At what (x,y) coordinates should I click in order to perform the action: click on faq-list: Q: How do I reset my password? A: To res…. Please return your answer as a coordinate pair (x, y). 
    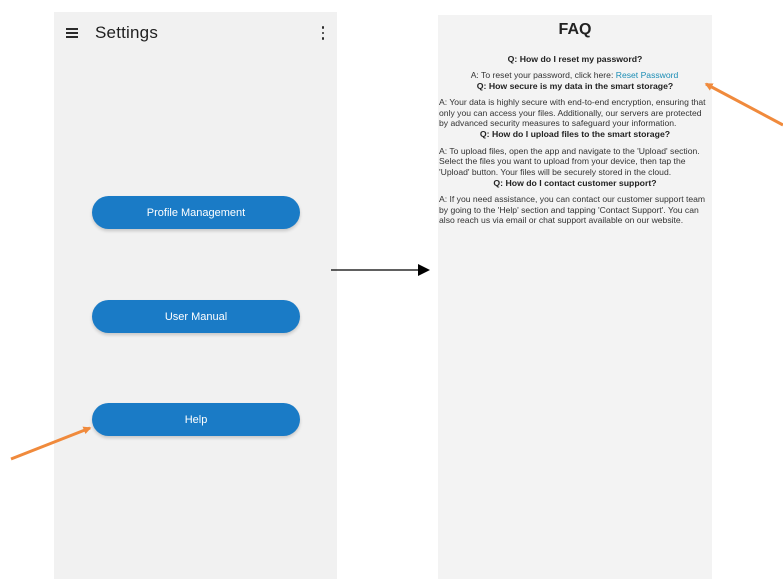
    Looking at the image, I should click on (575, 140).